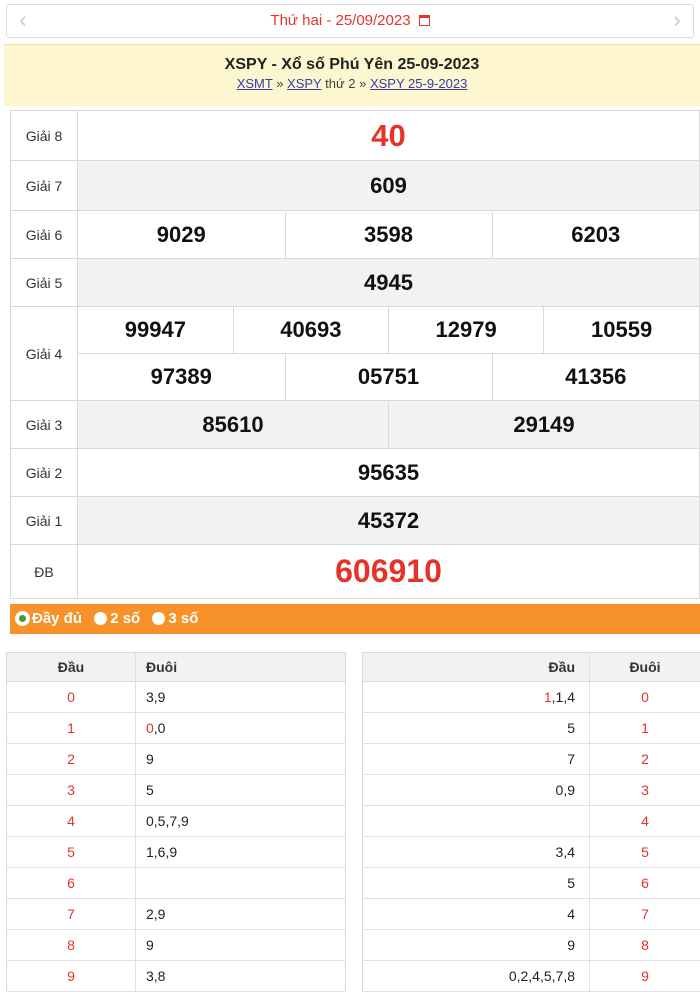 The width and height of the screenshot is (700, 992). Describe the element at coordinates (621, 330) in the screenshot. I see `prize-value: 10559` at that location.